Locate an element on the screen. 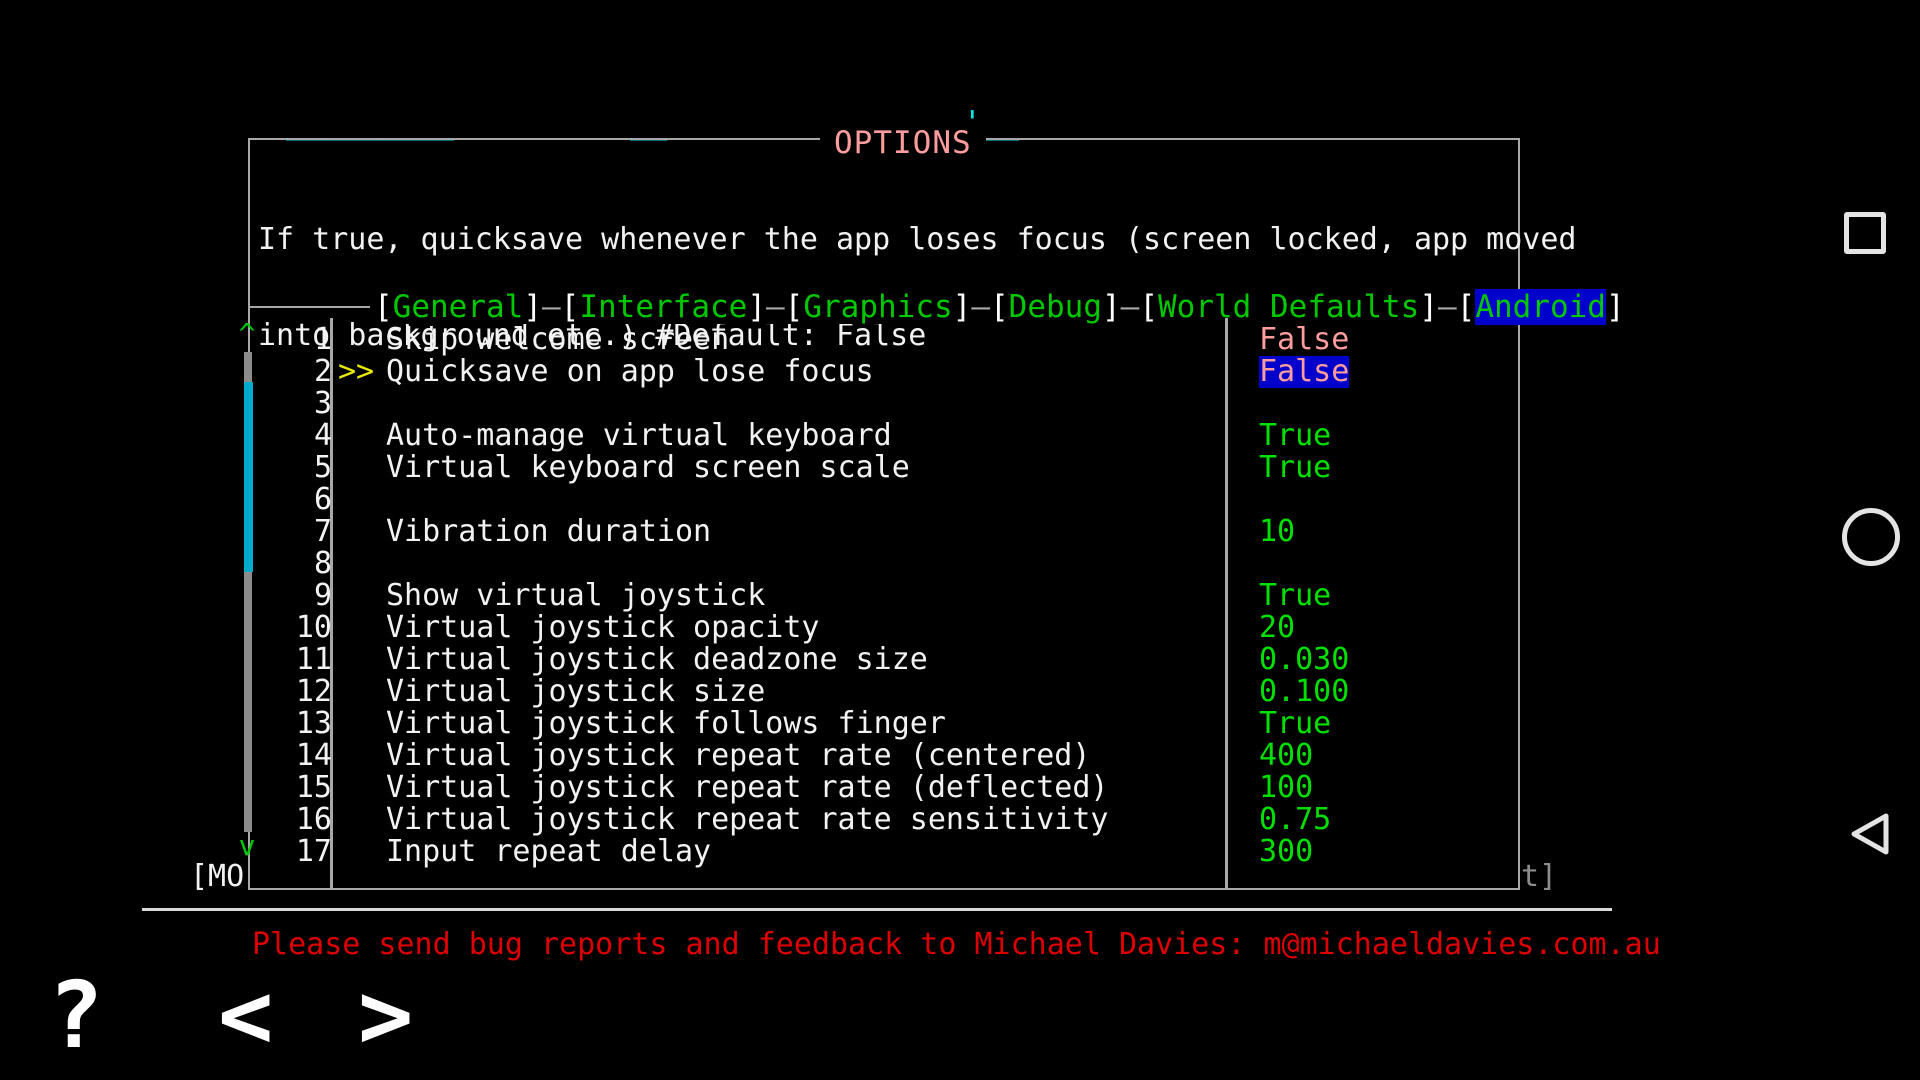  option-row-label: Show virtual joystick is located at coordinates (576, 595).